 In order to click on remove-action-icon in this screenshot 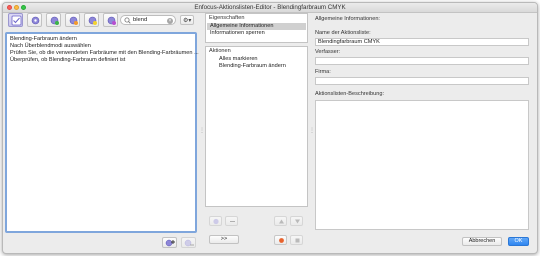, I will do `click(189, 243)`.